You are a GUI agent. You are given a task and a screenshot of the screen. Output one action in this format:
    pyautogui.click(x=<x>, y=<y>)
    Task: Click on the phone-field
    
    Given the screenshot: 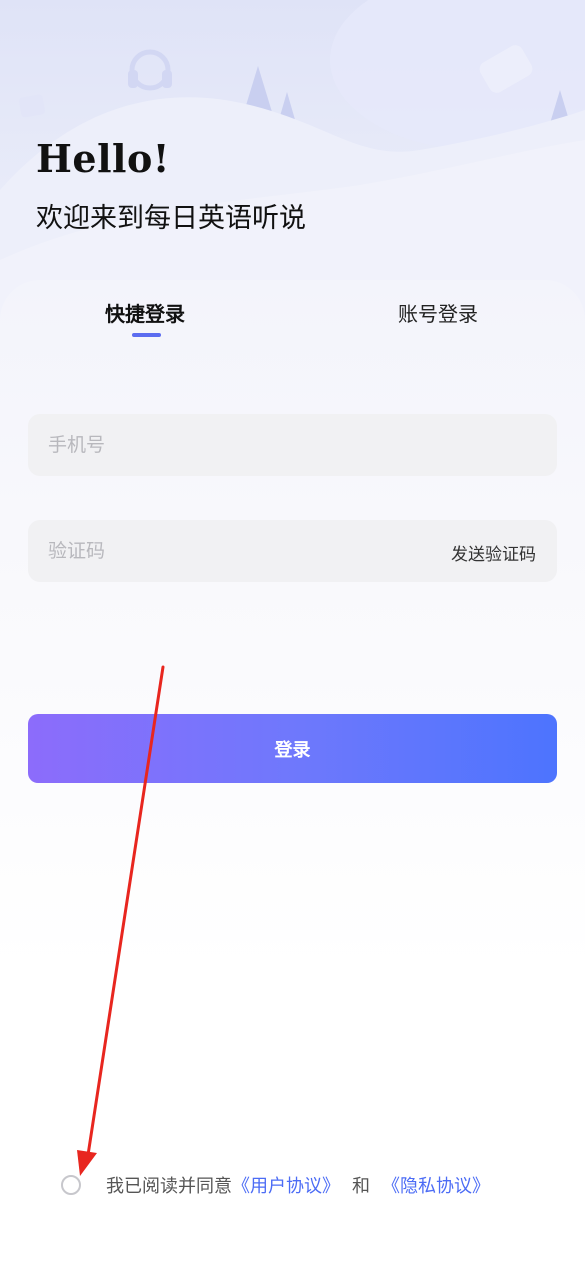 What is the action you would take?
    pyautogui.click(x=292, y=445)
    